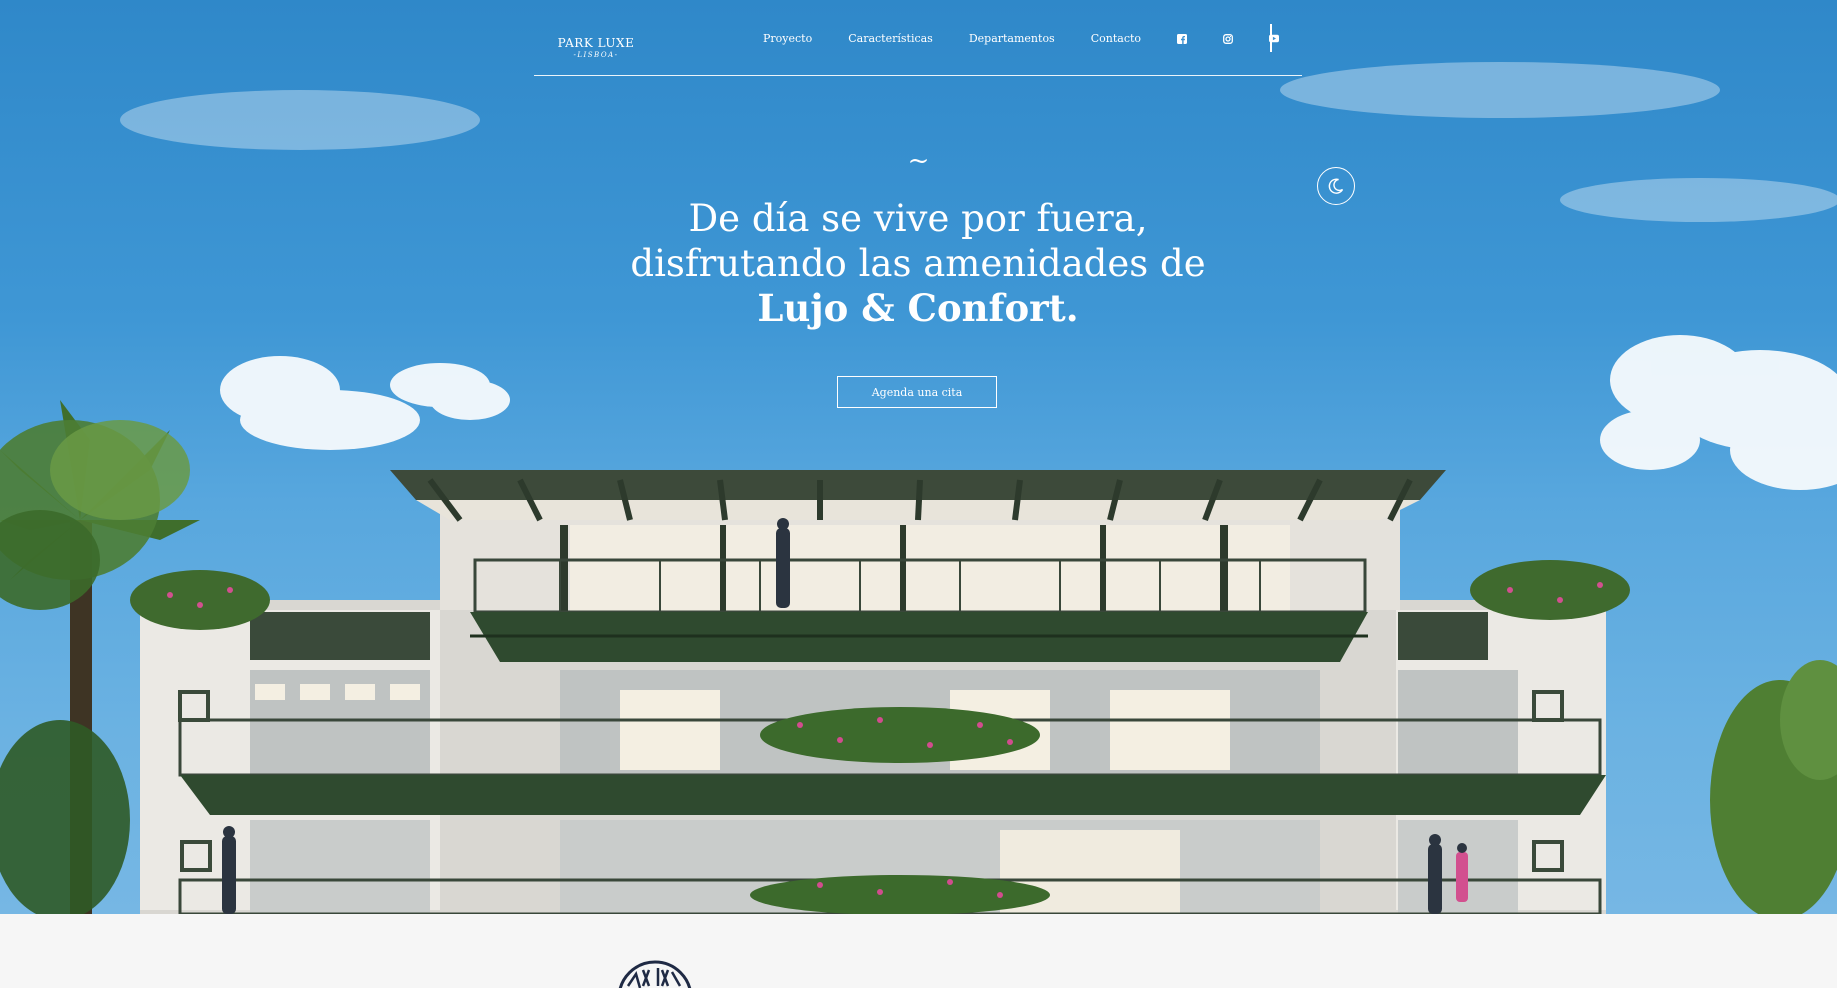  Describe the element at coordinates (1773, 787) in the screenshot. I see `right-trees` at that location.